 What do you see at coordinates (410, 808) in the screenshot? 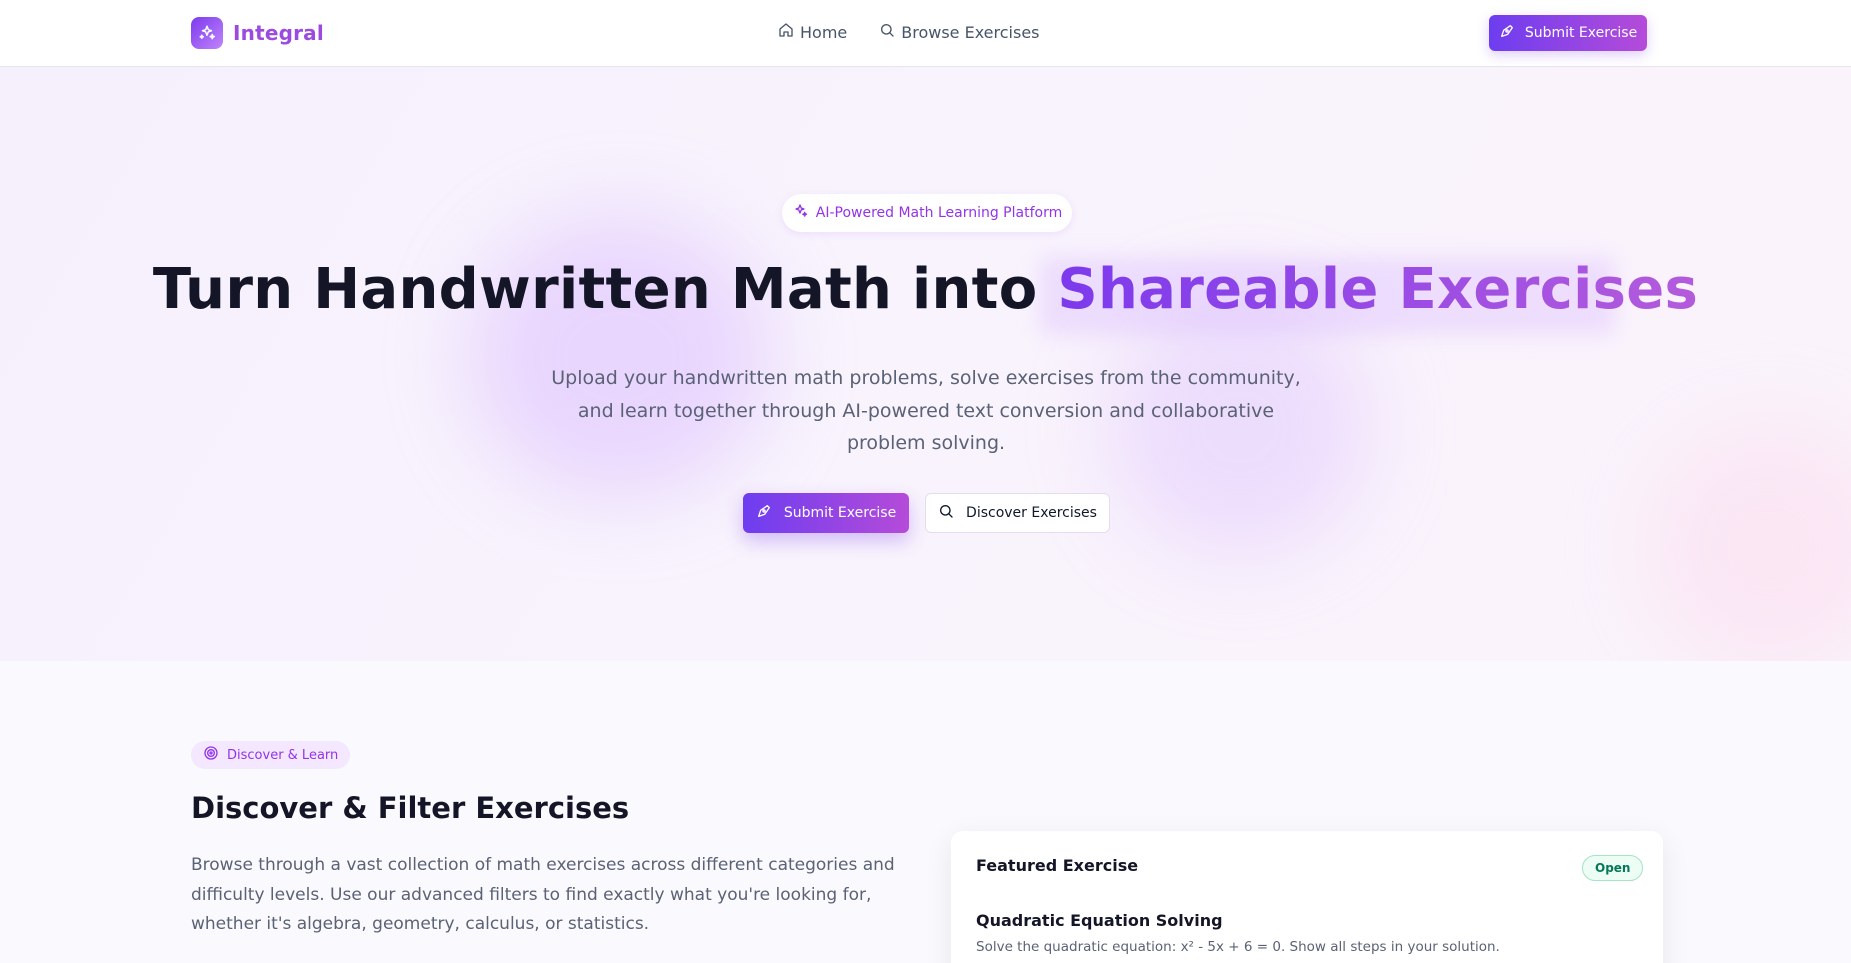
I see `section-title: Discover & Filter Exercises` at bounding box center [410, 808].